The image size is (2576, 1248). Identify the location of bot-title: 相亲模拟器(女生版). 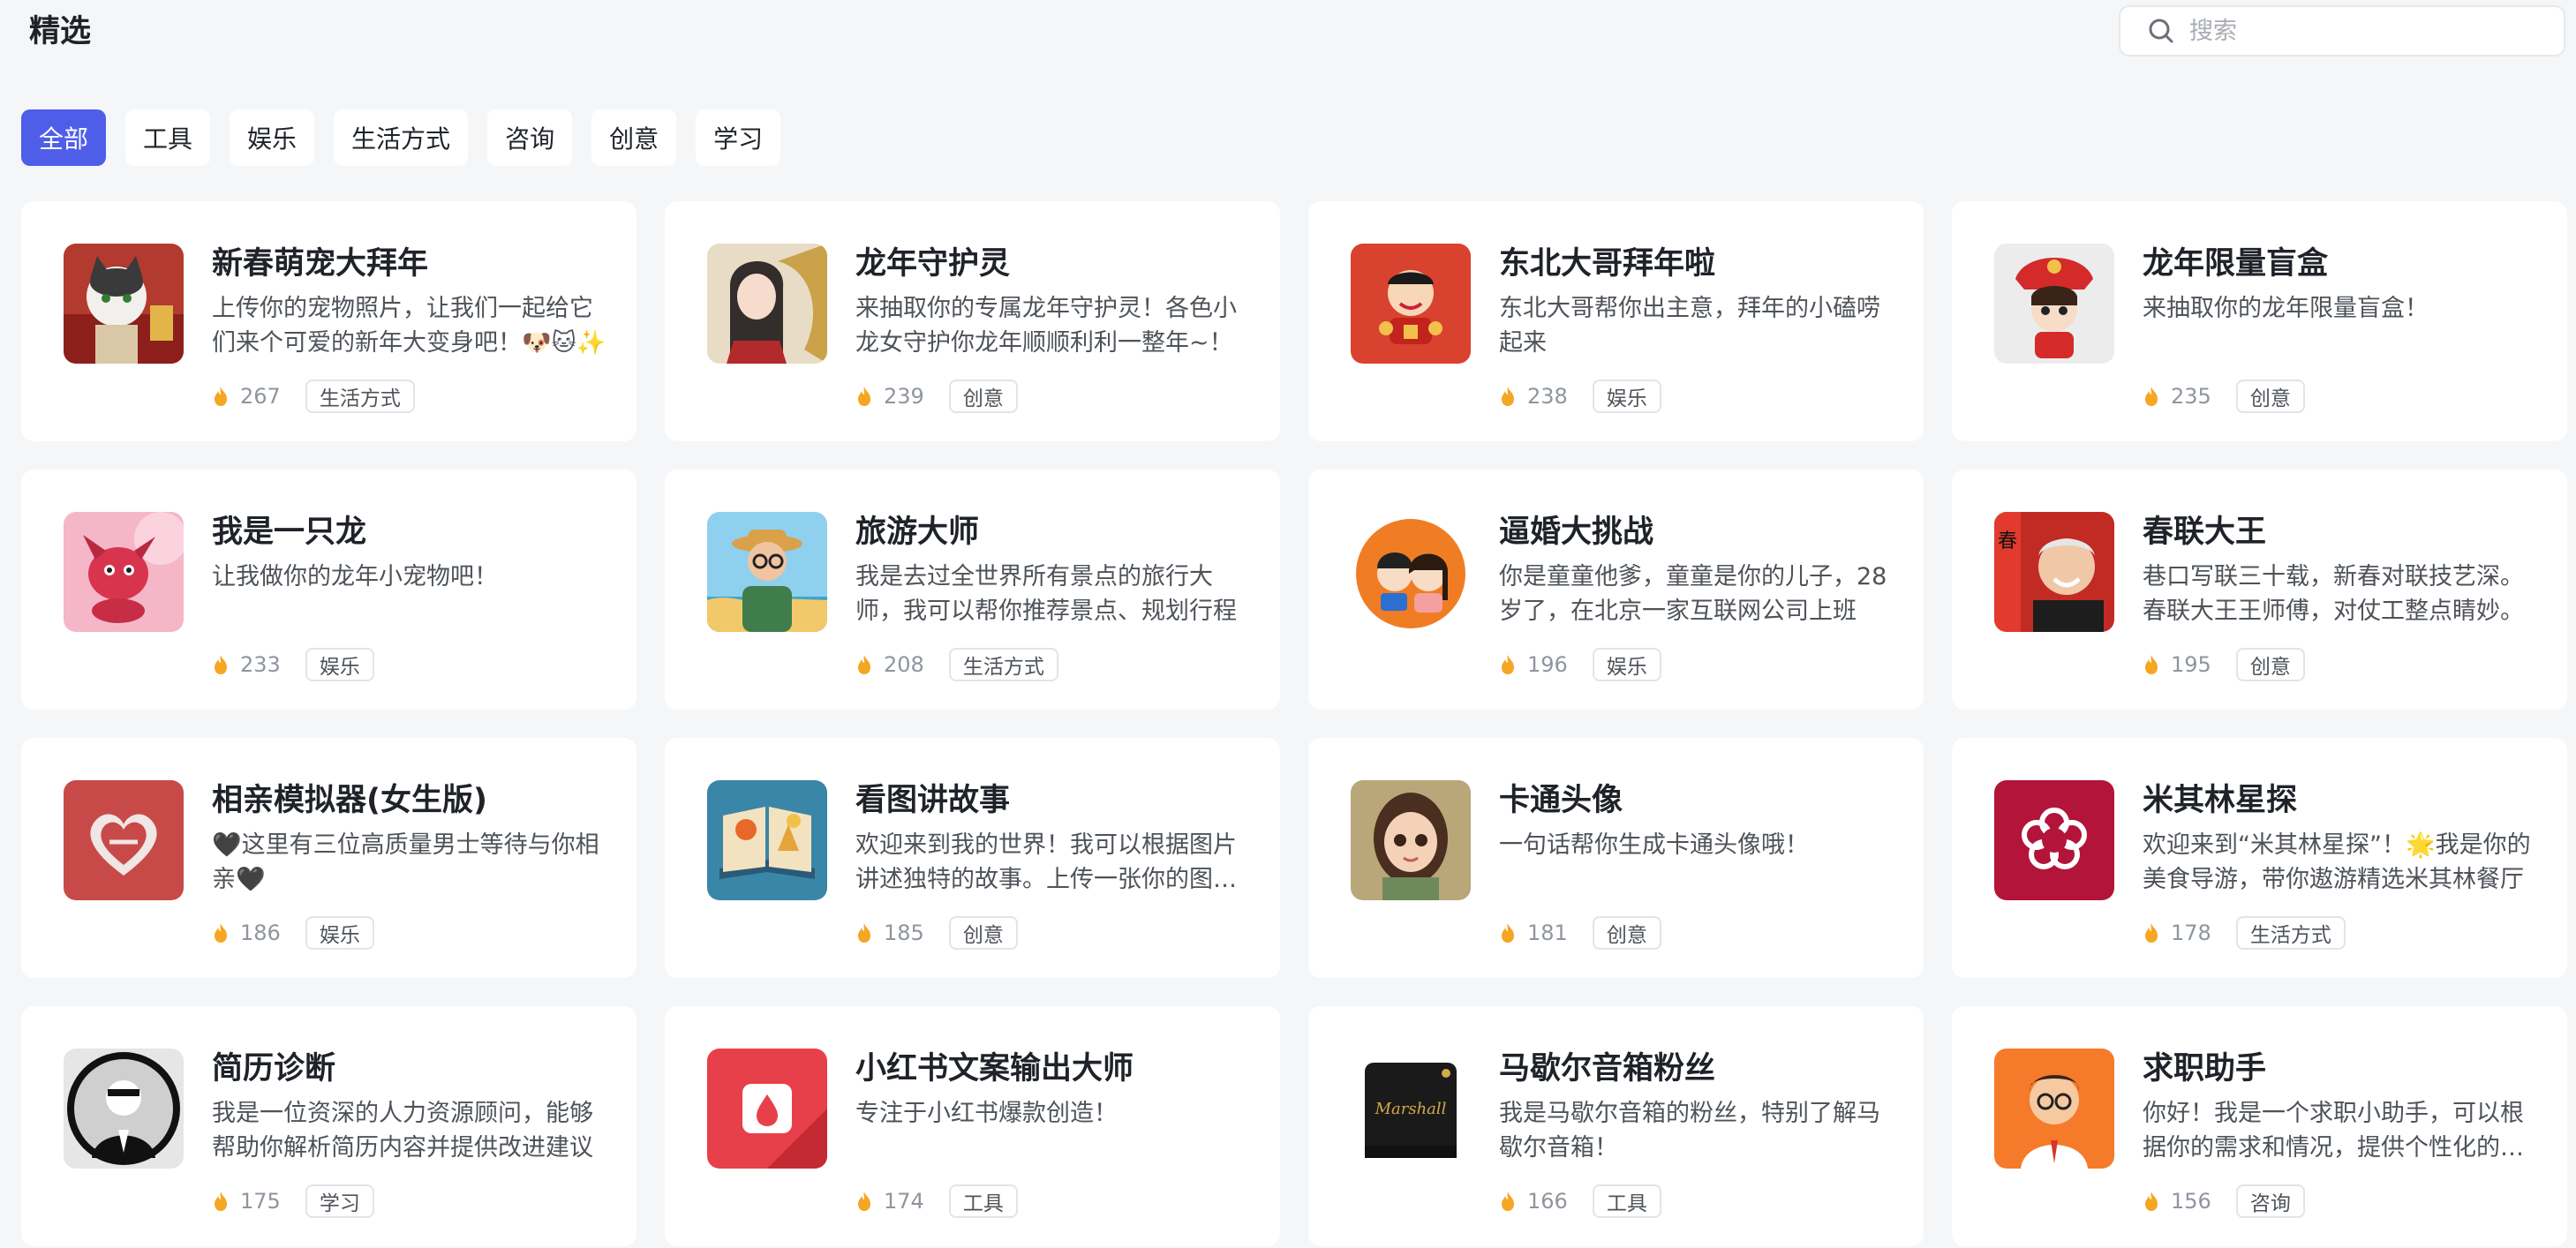
(350, 800).